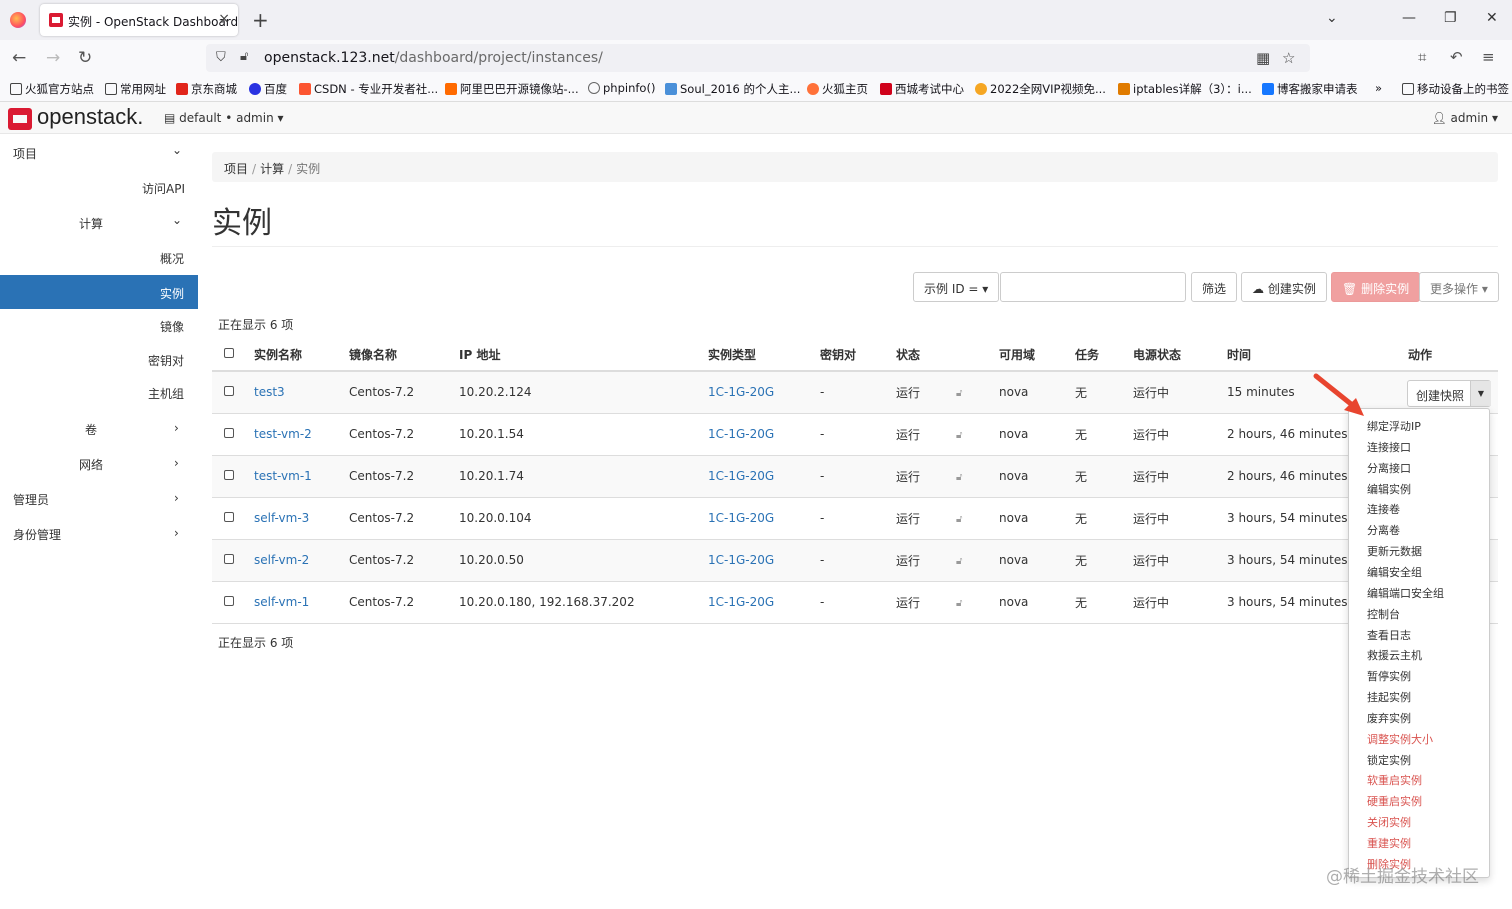  I want to click on bookmark-item: 博客搬家申请表, so click(1310, 89).